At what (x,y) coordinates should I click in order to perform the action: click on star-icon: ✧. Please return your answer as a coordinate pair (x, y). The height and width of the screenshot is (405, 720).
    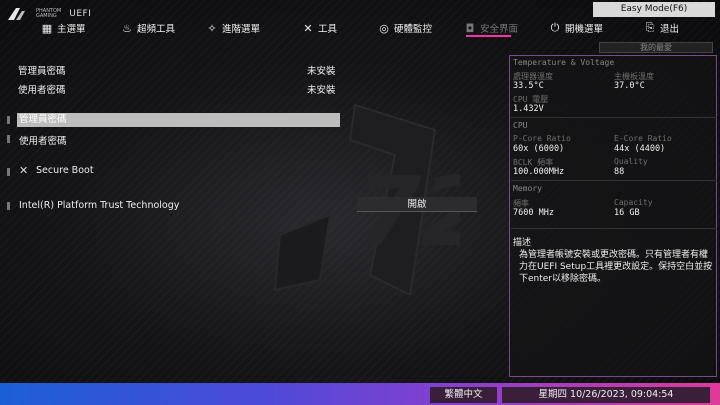
    Looking at the image, I should click on (212, 28).